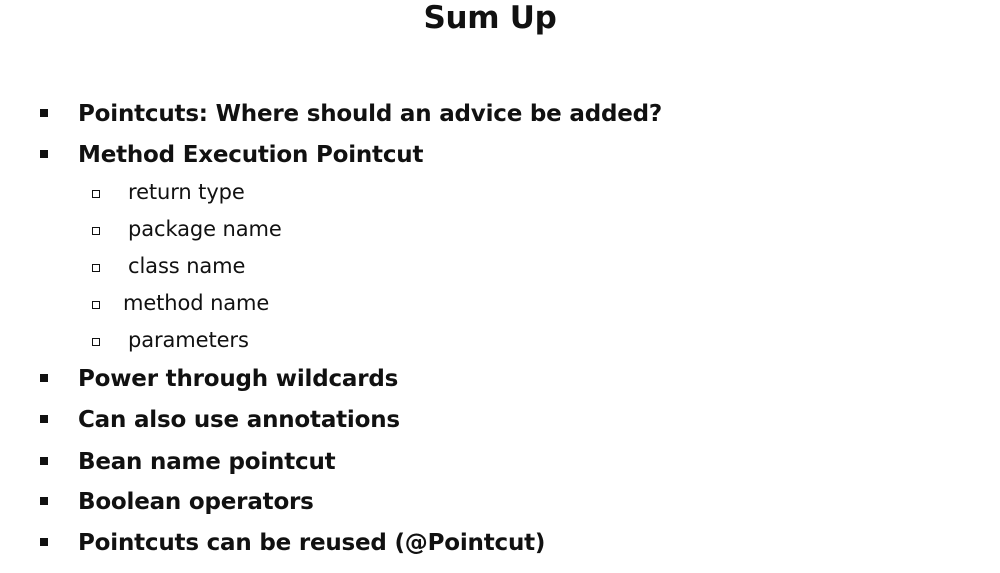 The height and width of the screenshot is (573, 1000). I want to click on bullet-text: Method Execution Pointcut, so click(251, 155).